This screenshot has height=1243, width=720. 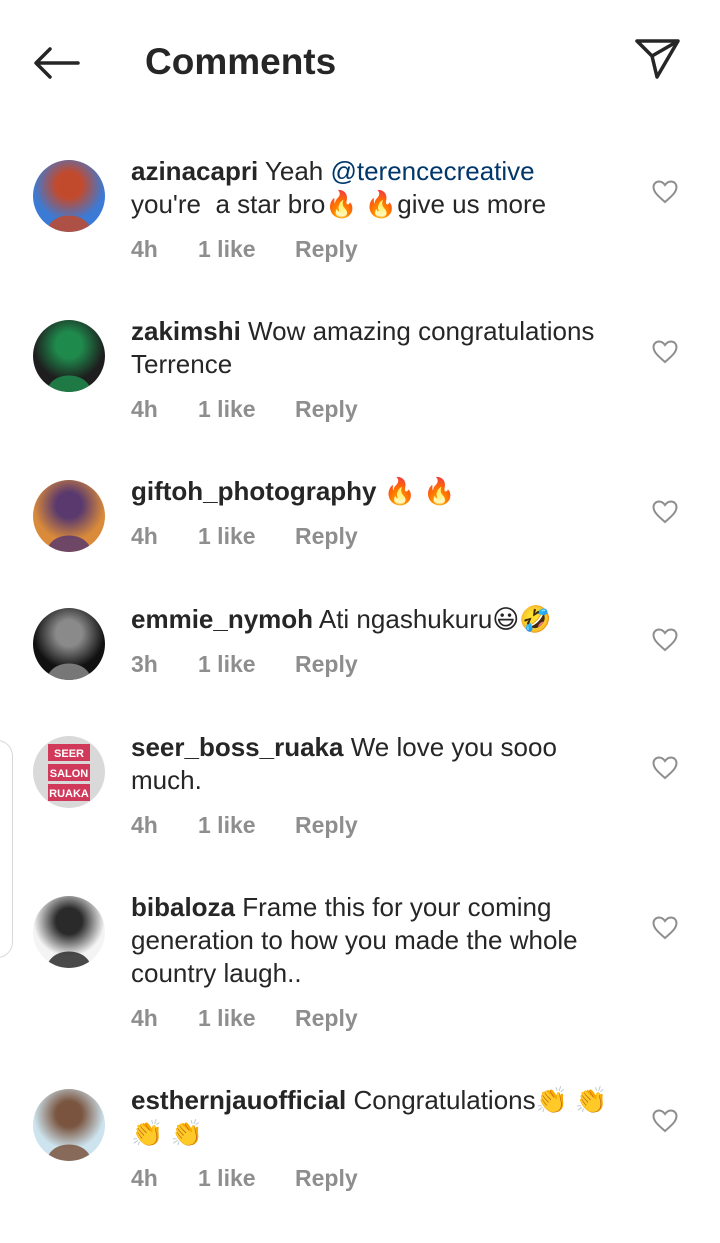 I want to click on comment-text: emmie_nymoh Ati ngashukuru😃🤣, so click(x=381, y=619).